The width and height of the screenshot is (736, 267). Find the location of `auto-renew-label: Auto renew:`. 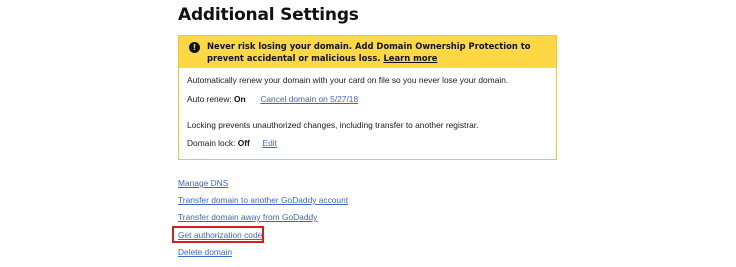

auto-renew-label: Auto renew: is located at coordinates (209, 99).